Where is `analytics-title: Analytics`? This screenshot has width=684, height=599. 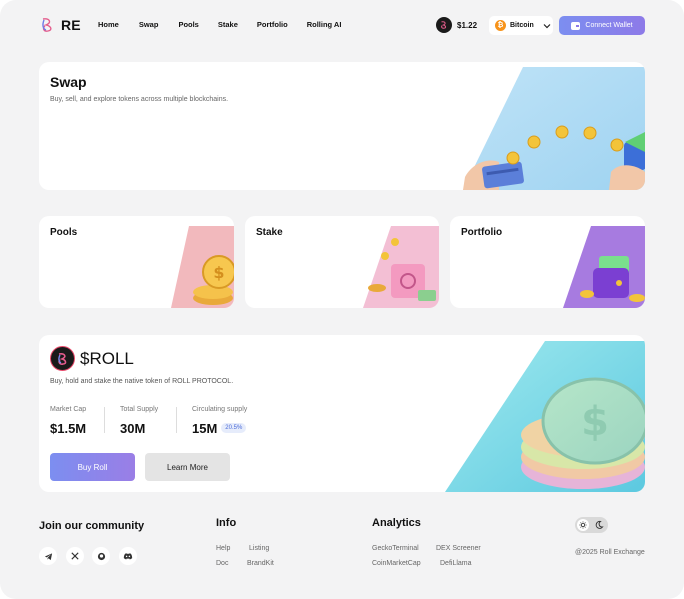
analytics-title: Analytics is located at coordinates (396, 523).